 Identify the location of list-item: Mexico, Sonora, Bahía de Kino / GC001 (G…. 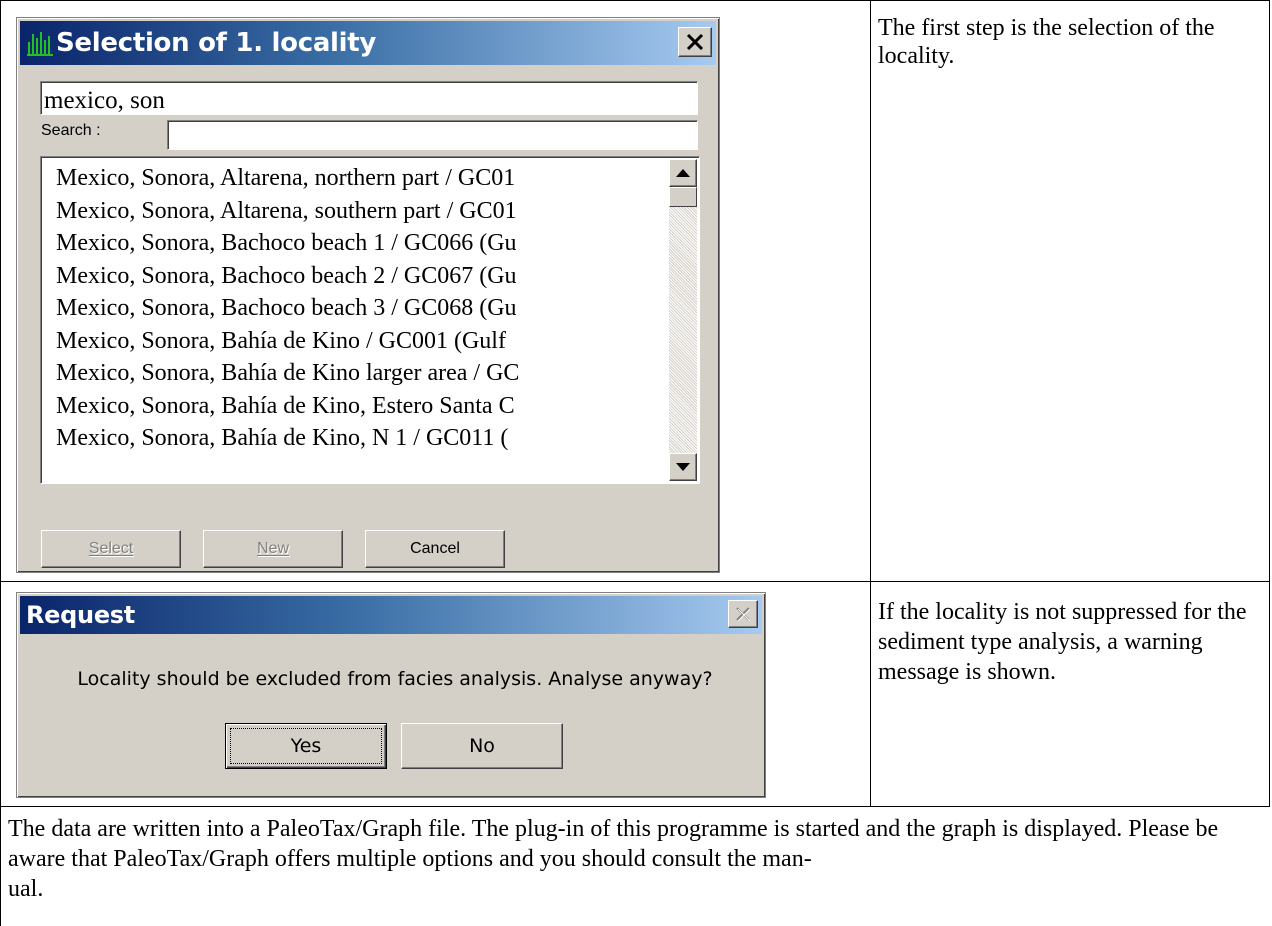
(362, 341).